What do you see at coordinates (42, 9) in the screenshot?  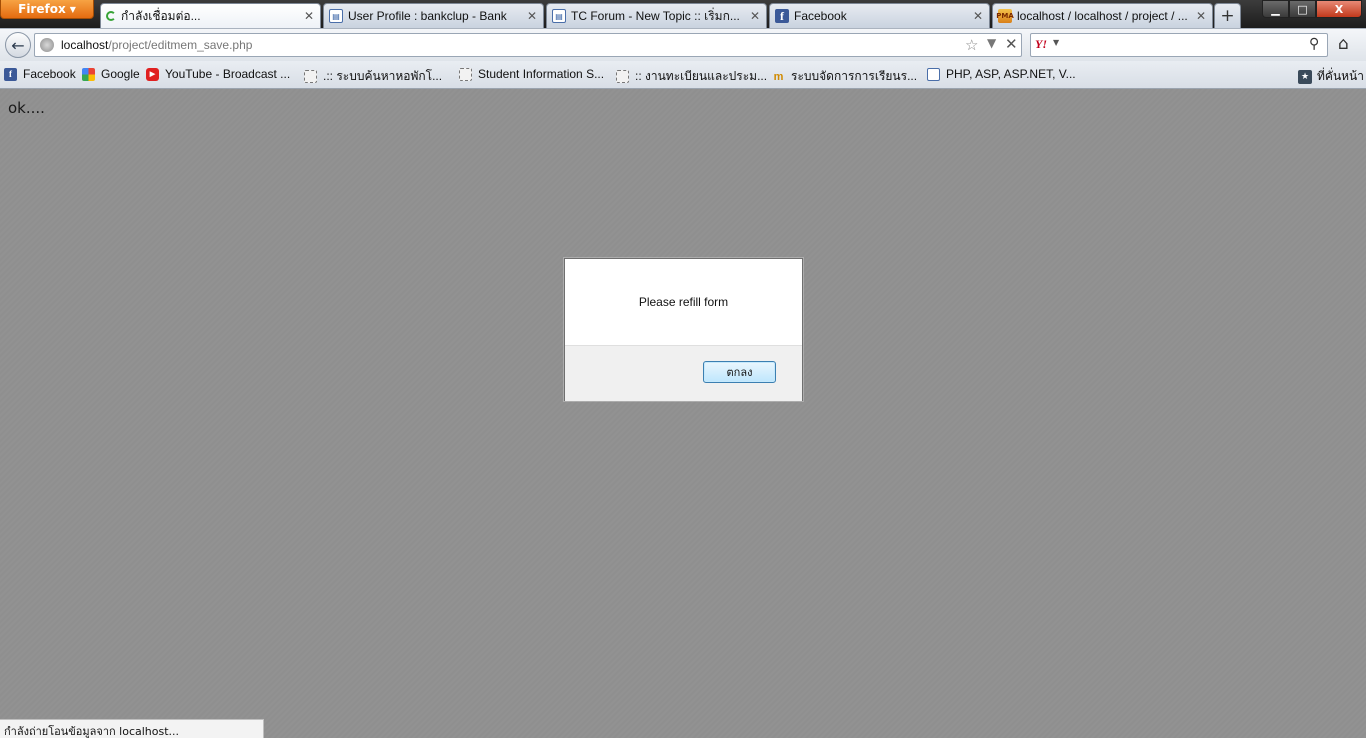 I see `firefox-menu-label: Firefox` at bounding box center [42, 9].